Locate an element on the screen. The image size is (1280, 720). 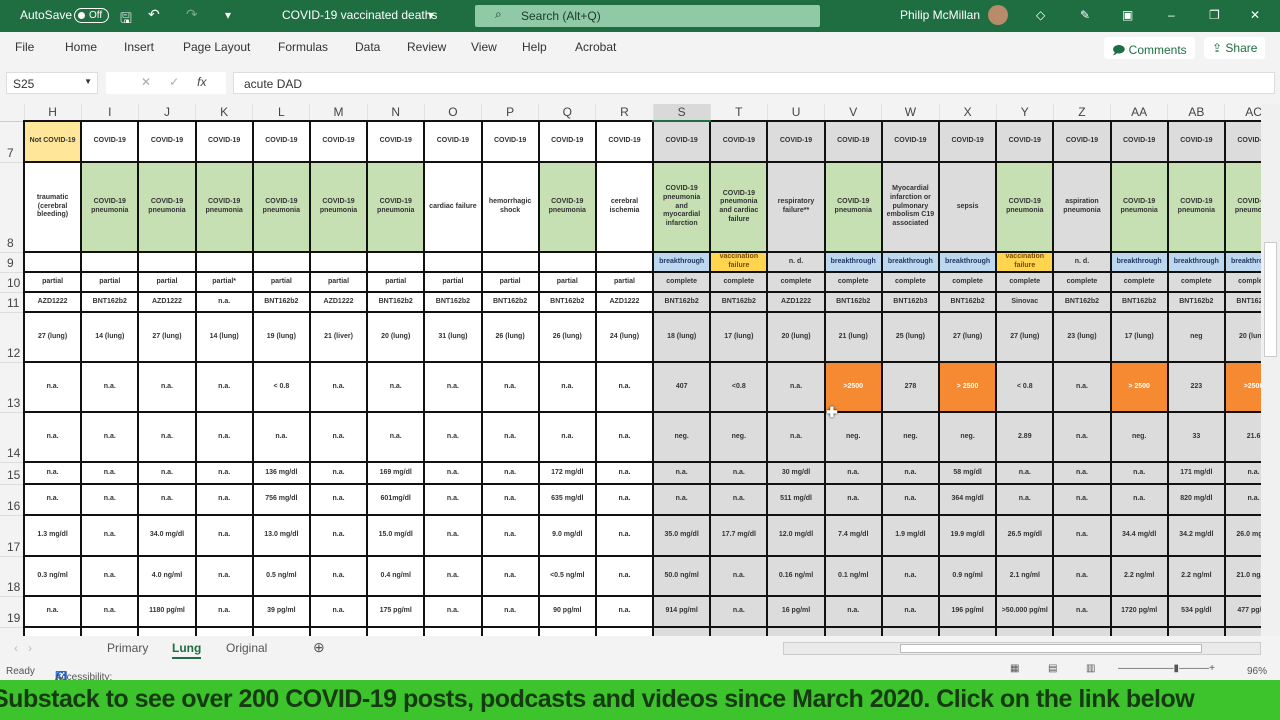
cell-t17: 17.7 mg/dl is located at coordinates (739, 535).